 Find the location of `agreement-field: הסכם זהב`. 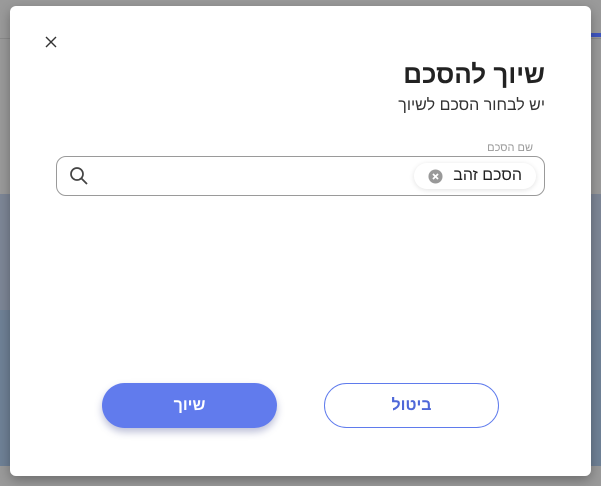

agreement-field: הסכם זהב is located at coordinates (300, 176).